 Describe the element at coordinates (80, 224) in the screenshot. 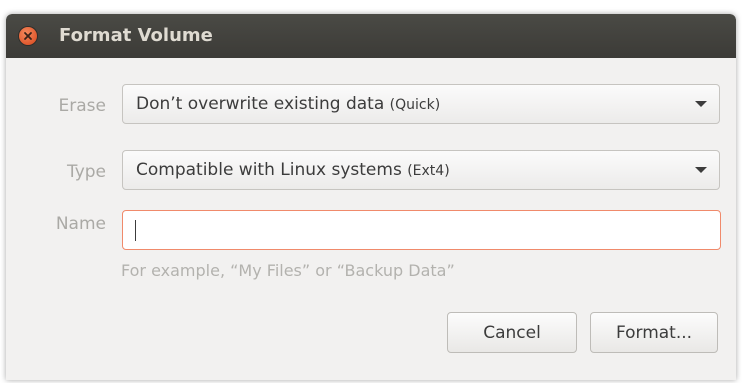

I see `name-label: Name` at that location.